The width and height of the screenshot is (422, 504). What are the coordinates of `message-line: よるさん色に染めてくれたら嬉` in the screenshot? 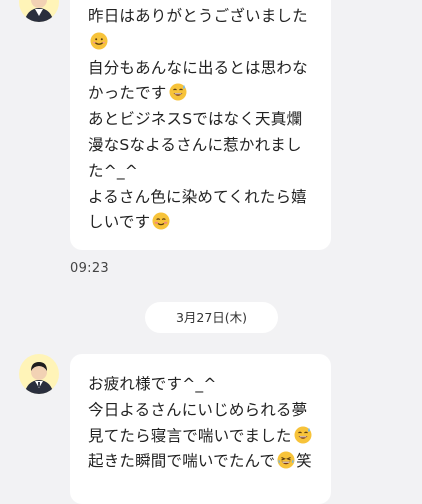 It's located at (197, 196).